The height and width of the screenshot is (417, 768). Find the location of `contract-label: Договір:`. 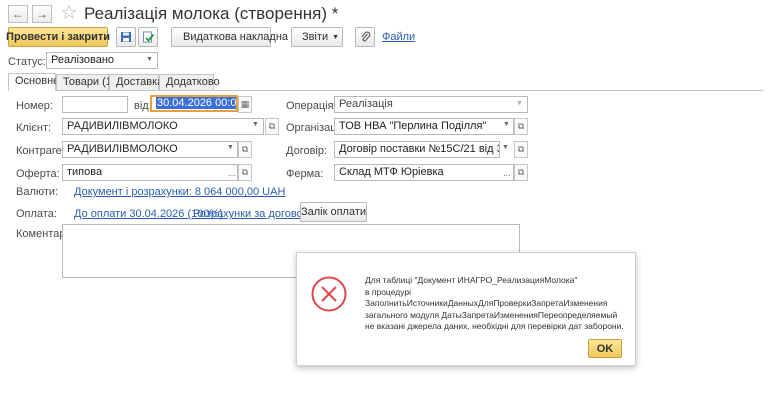

contract-label: Договір: is located at coordinates (307, 151).